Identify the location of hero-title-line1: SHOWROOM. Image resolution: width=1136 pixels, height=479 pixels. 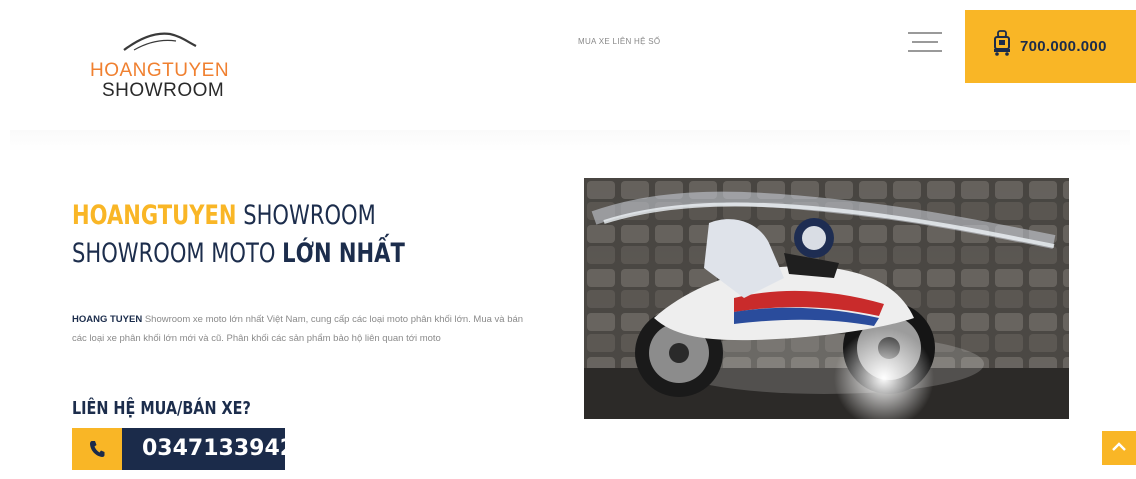
(306, 215).